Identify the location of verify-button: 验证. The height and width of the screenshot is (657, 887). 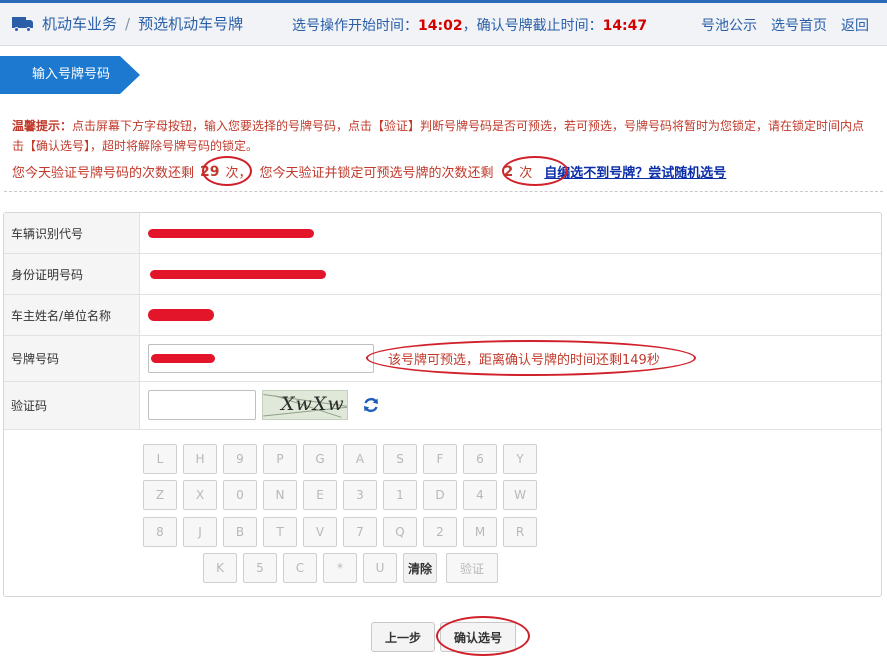
(472, 568).